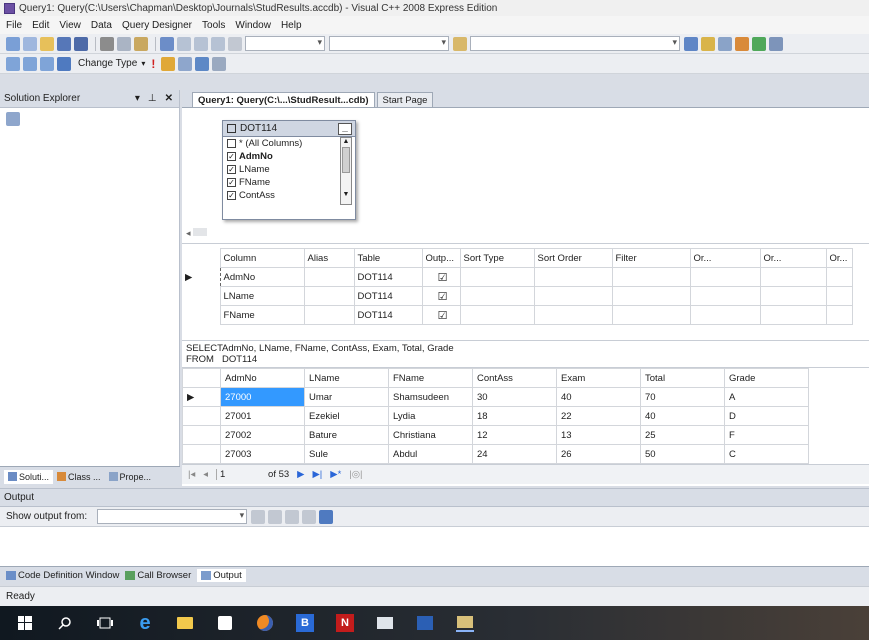 This screenshot has width=869, height=640. I want to click on result-cell: Christiana, so click(430, 435).